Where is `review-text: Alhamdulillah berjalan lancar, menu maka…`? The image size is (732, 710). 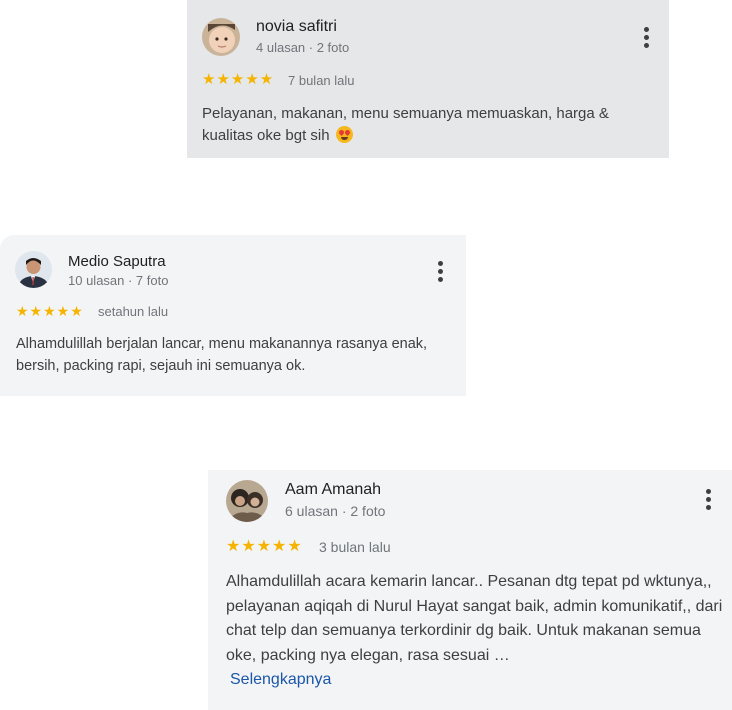
review-text: Alhamdulillah berjalan lancar, menu maka… is located at coordinates (222, 355).